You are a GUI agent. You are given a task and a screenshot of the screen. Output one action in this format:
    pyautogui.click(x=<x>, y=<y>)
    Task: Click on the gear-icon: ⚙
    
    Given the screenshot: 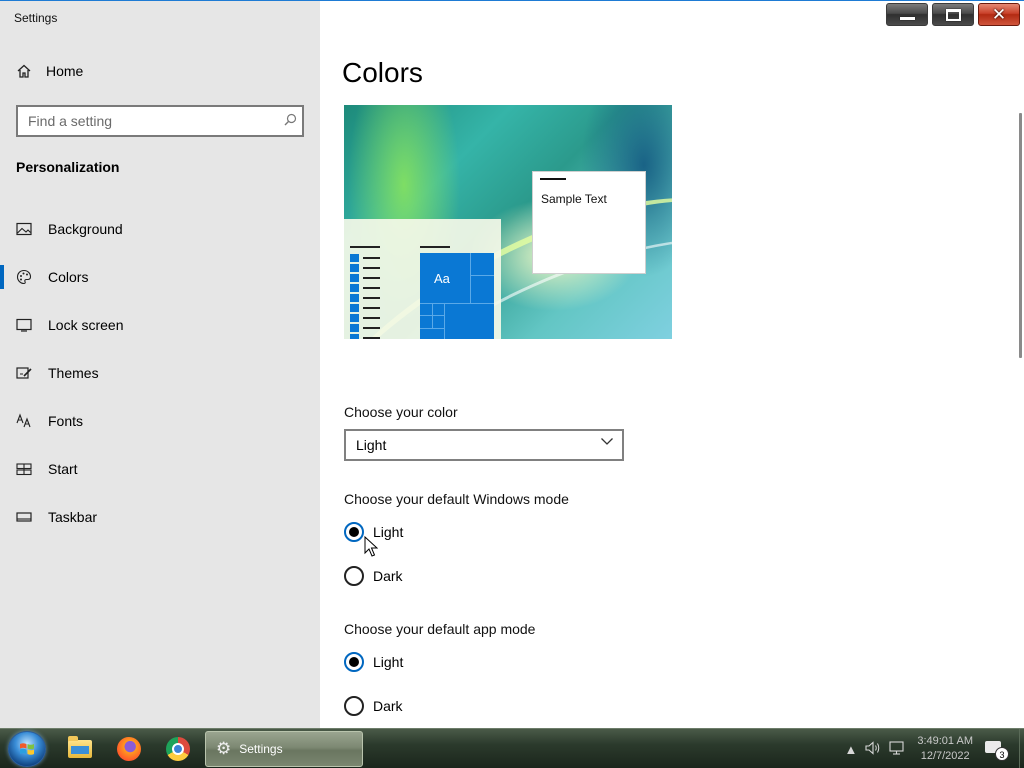 What is the action you would take?
    pyautogui.click(x=224, y=748)
    